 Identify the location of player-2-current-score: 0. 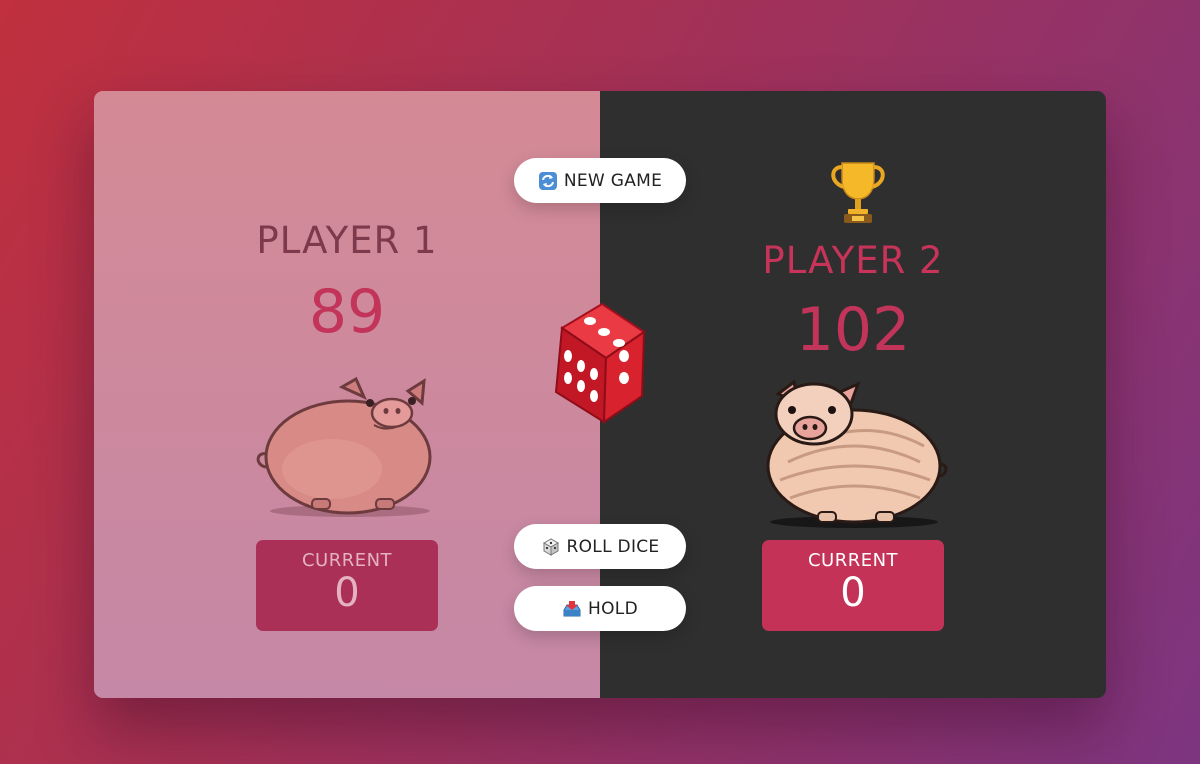
(853, 593).